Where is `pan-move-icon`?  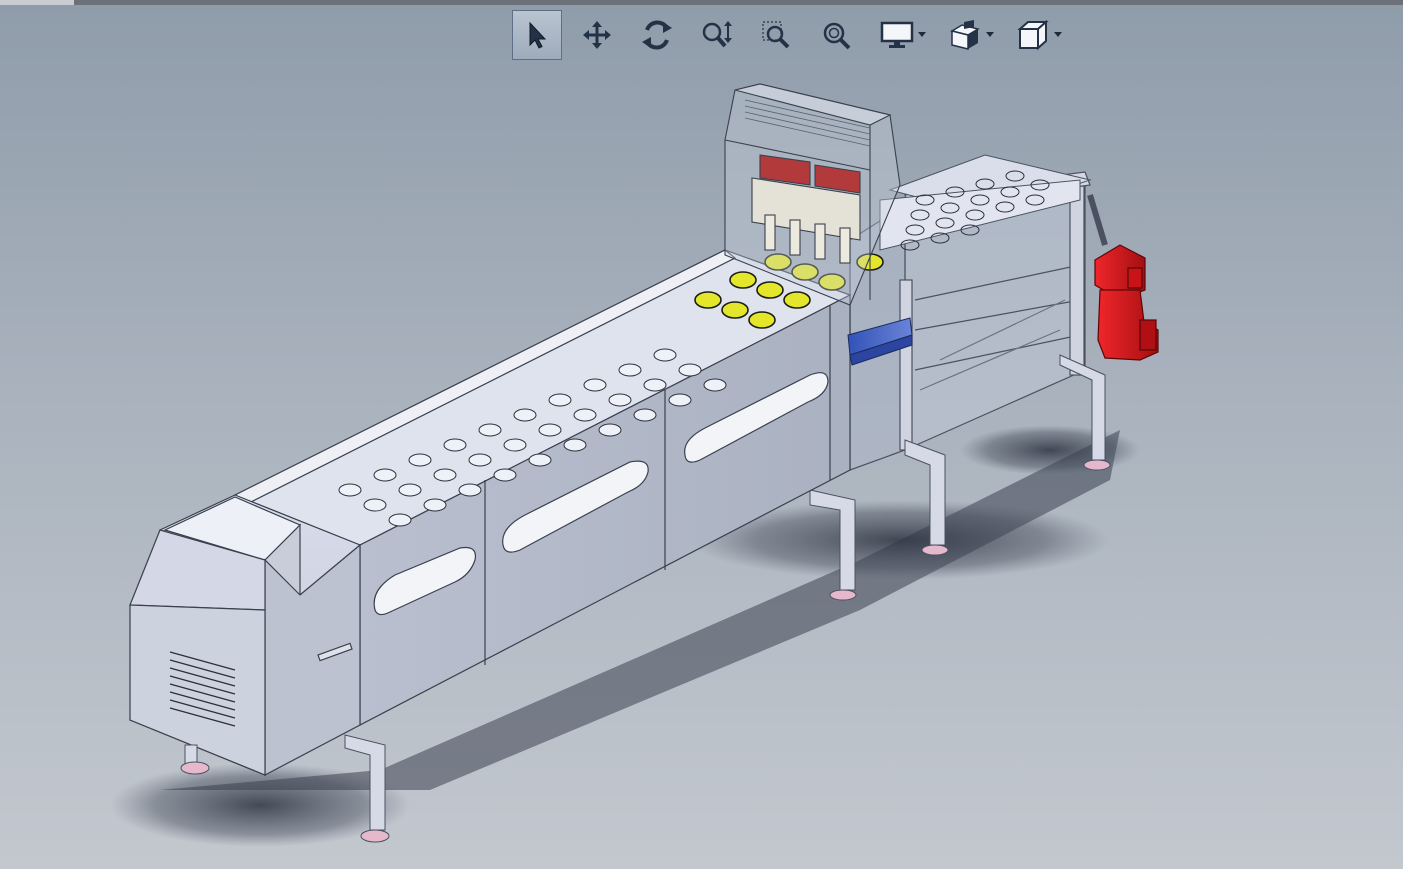
pan-move-icon is located at coordinates (597, 35).